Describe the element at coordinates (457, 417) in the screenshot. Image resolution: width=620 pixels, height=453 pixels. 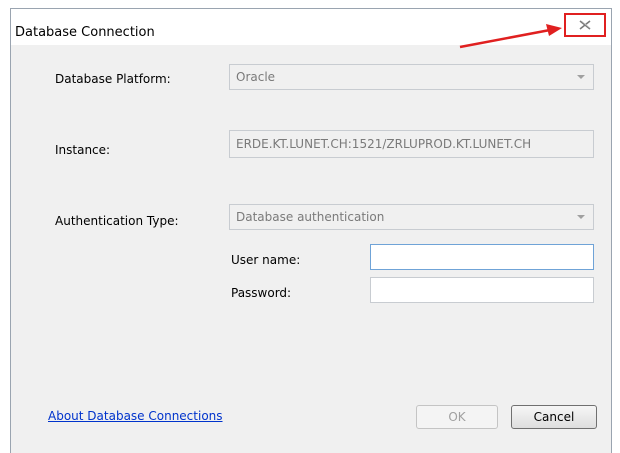
I see `ok-button: OK` at that location.